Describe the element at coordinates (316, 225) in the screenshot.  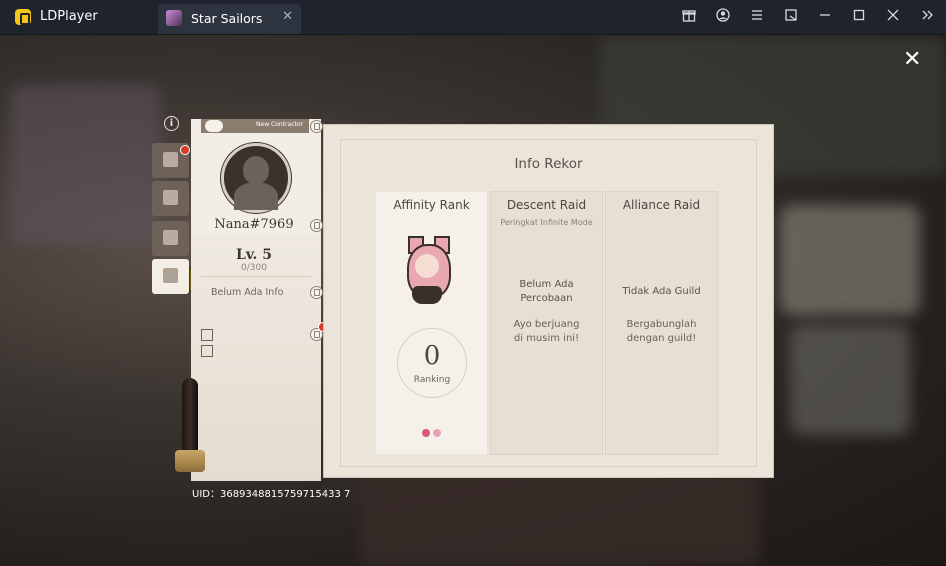
I see `edit-nickname-icon` at that location.